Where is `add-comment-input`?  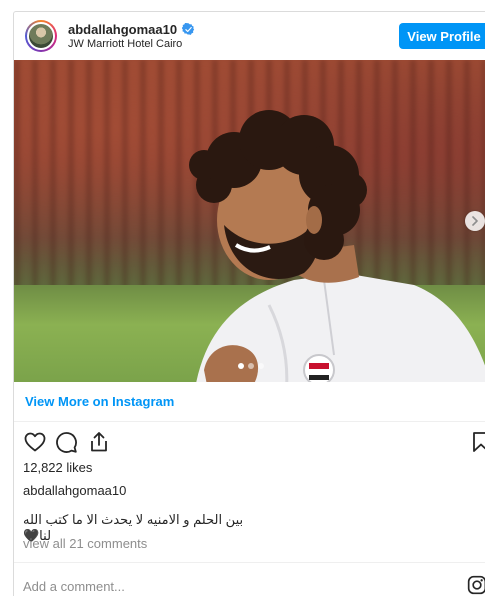 add-comment-input is located at coordinates (223, 585).